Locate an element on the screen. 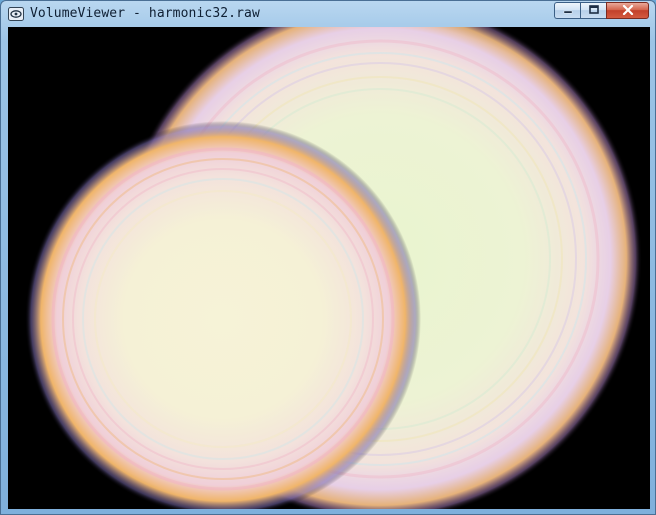 This screenshot has width=656, height=515. close-icon is located at coordinates (628, 11).